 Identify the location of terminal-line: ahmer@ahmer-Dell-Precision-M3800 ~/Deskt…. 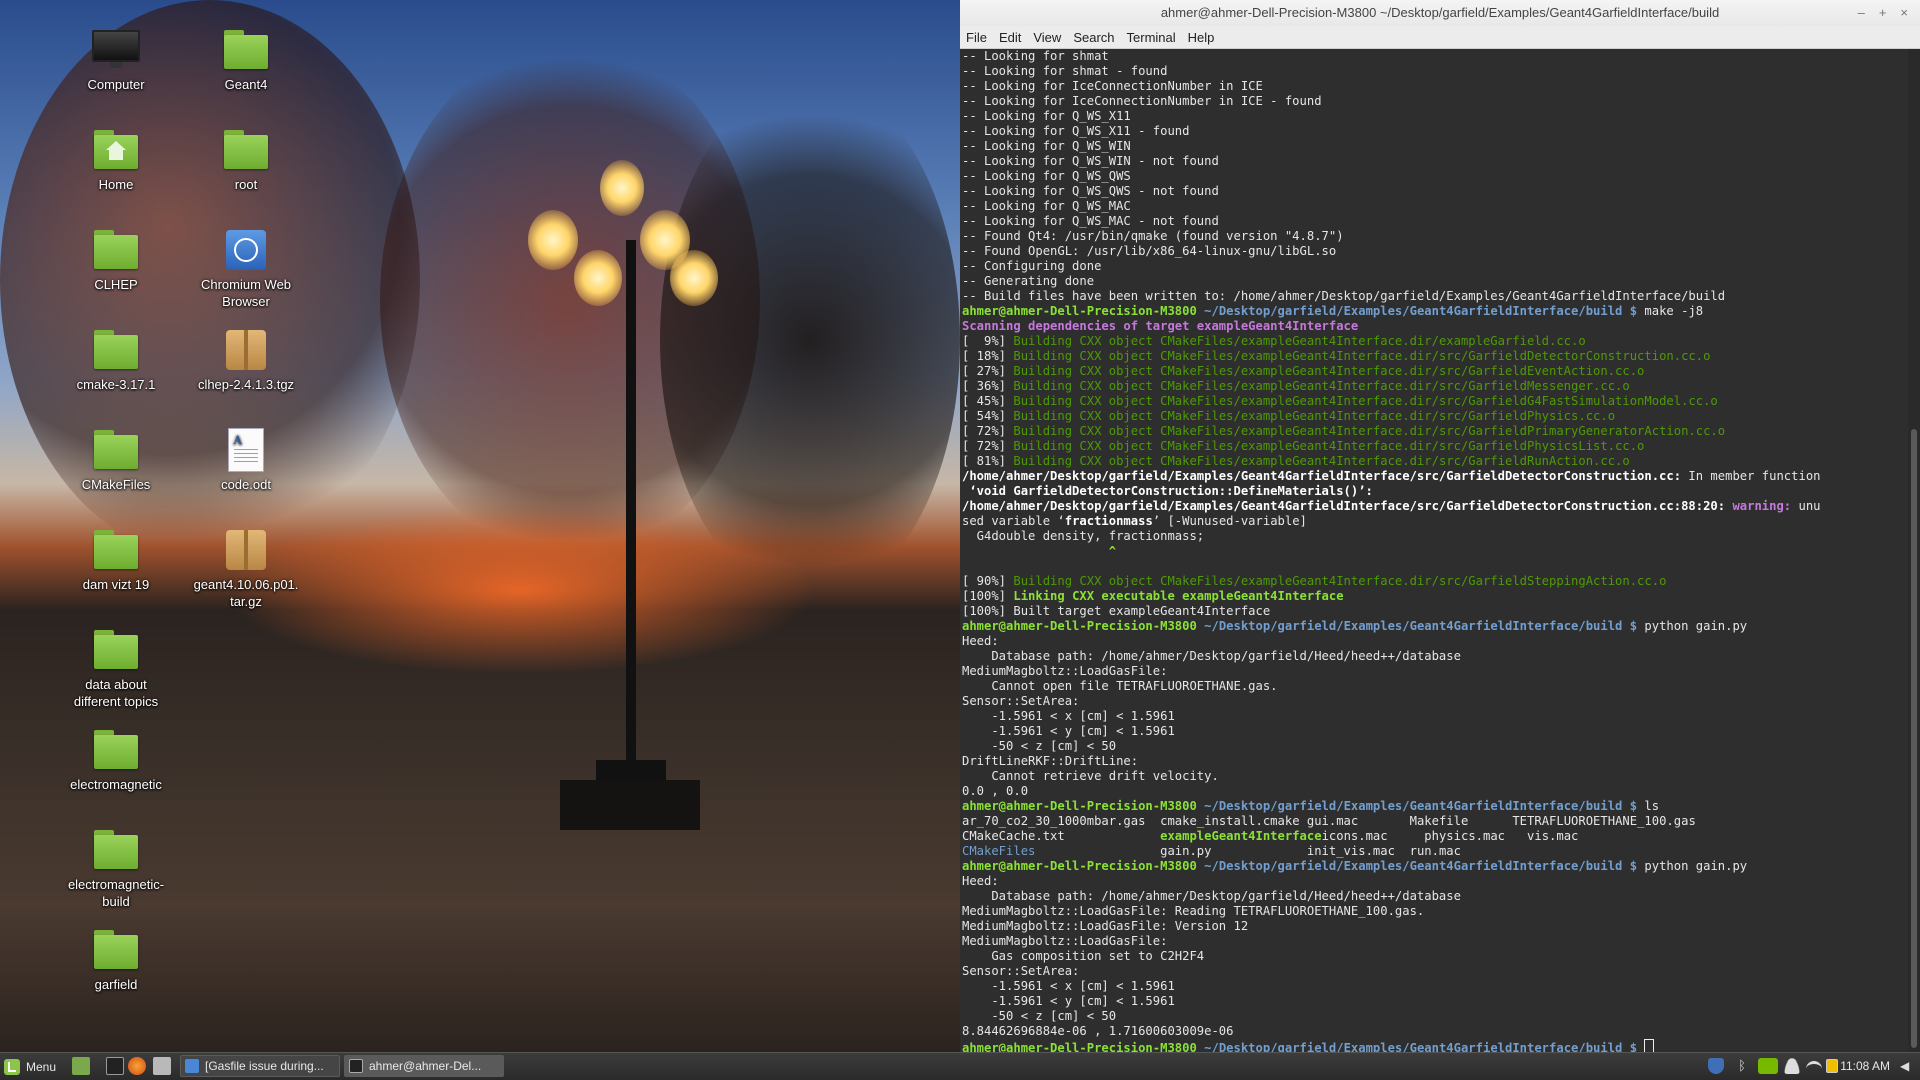
(1435, 1045).